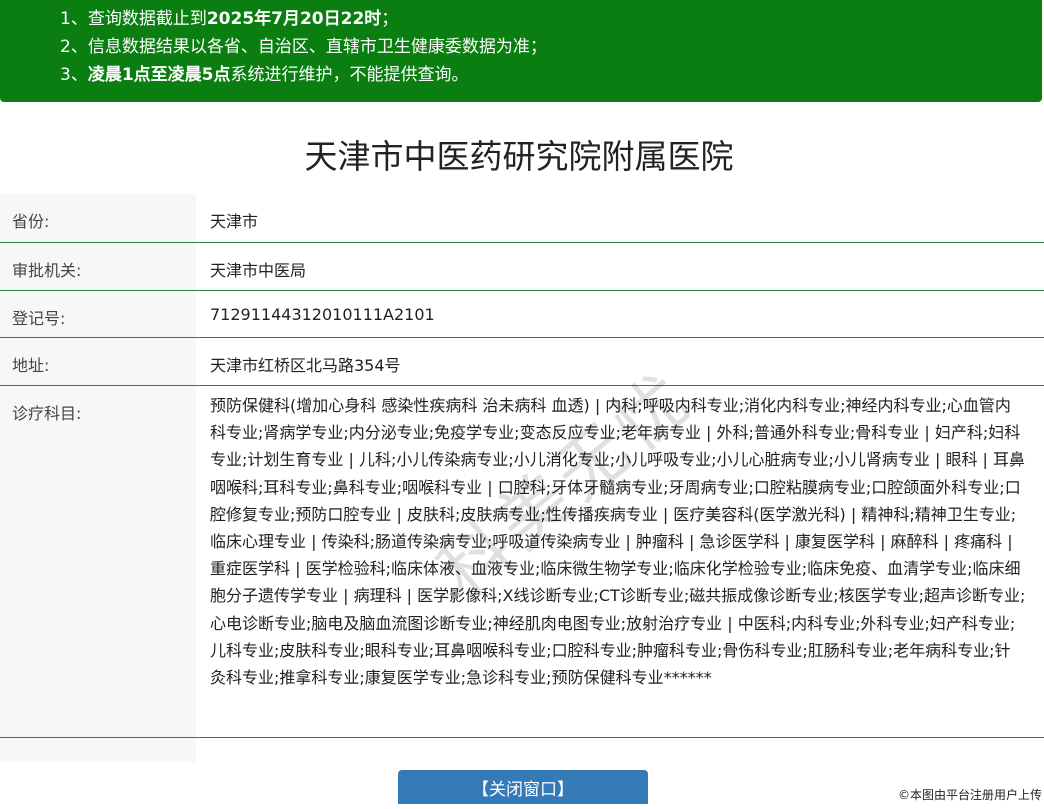 This screenshot has height=809, width=1044. What do you see at coordinates (519, 156) in the screenshot?
I see `hospital-title: 天津市中医药研究院附属医院` at bounding box center [519, 156].